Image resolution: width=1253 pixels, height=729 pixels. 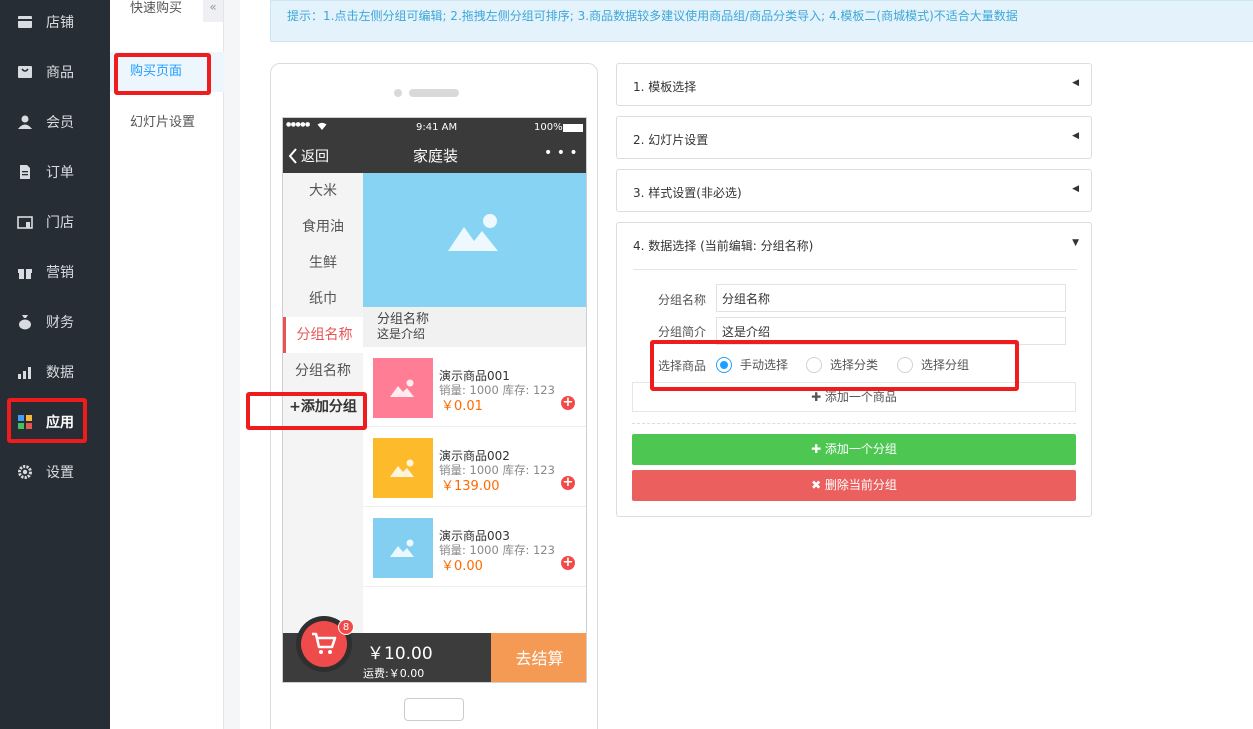 I want to click on nav-label: 设置, so click(x=60, y=473).